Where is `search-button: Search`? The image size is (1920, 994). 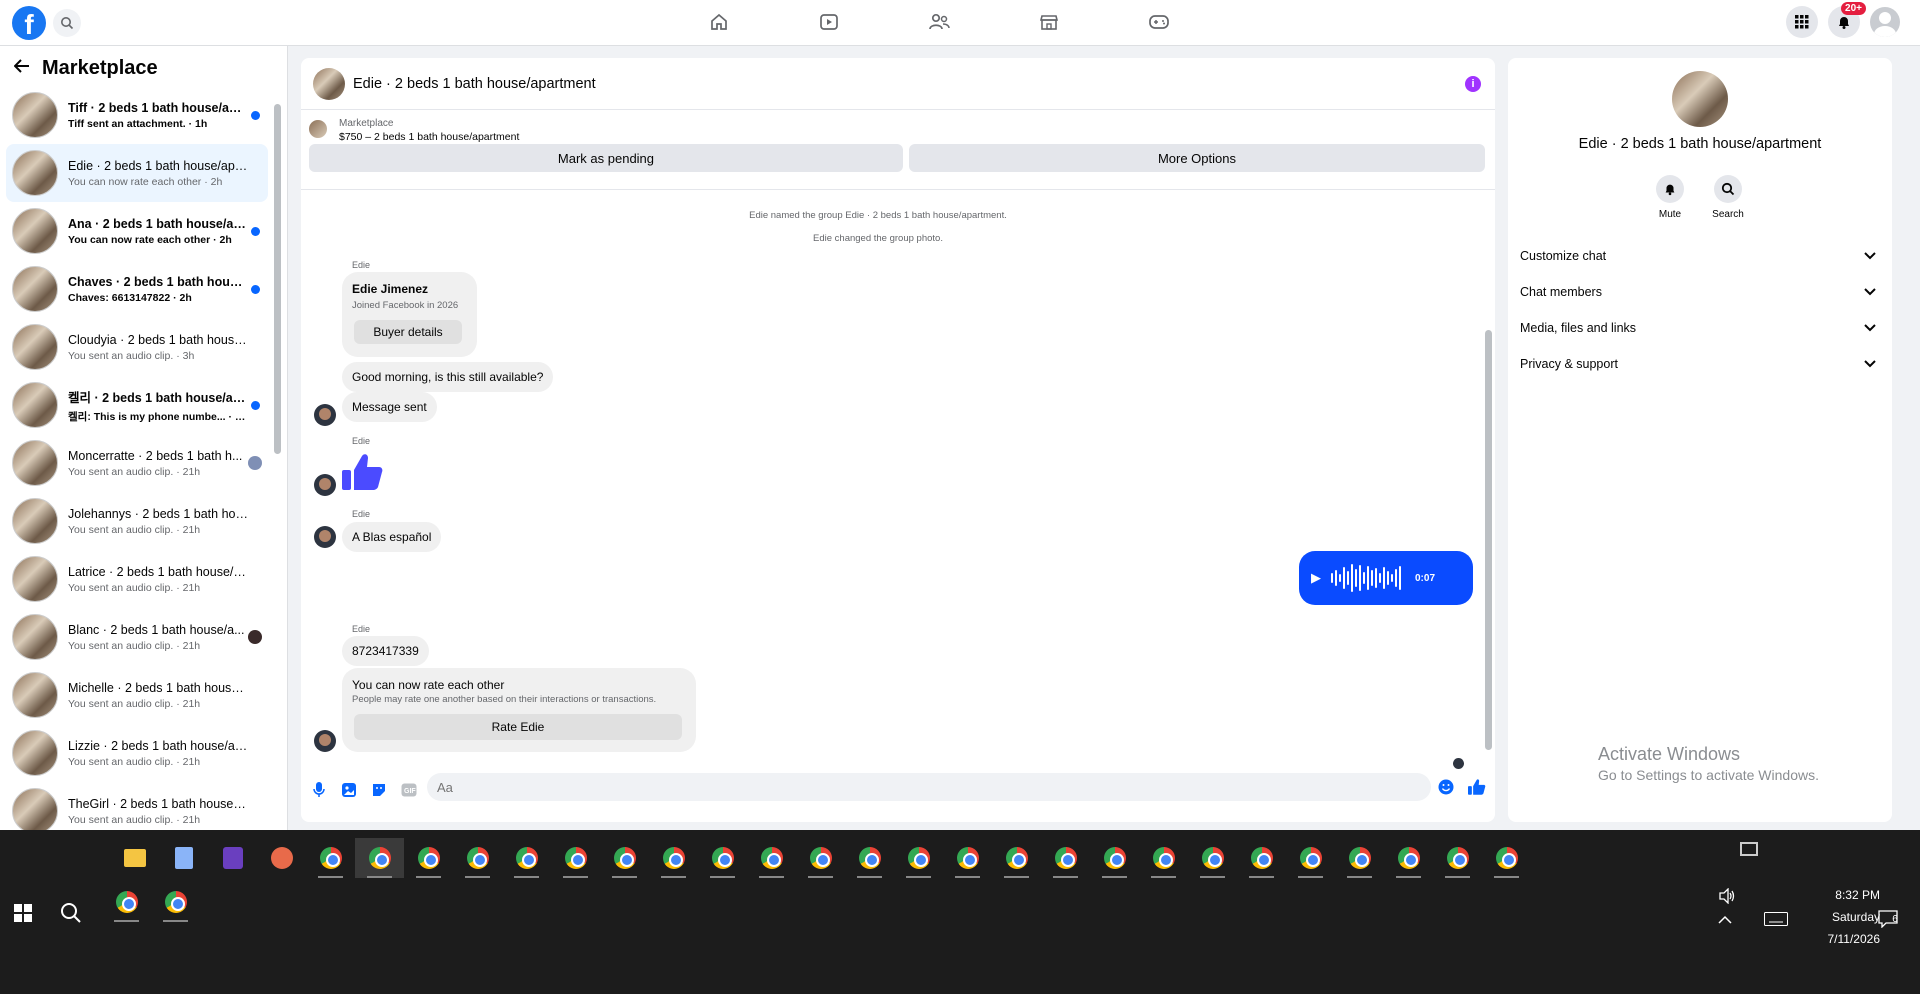 search-button: Search is located at coordinates (1728, 197).